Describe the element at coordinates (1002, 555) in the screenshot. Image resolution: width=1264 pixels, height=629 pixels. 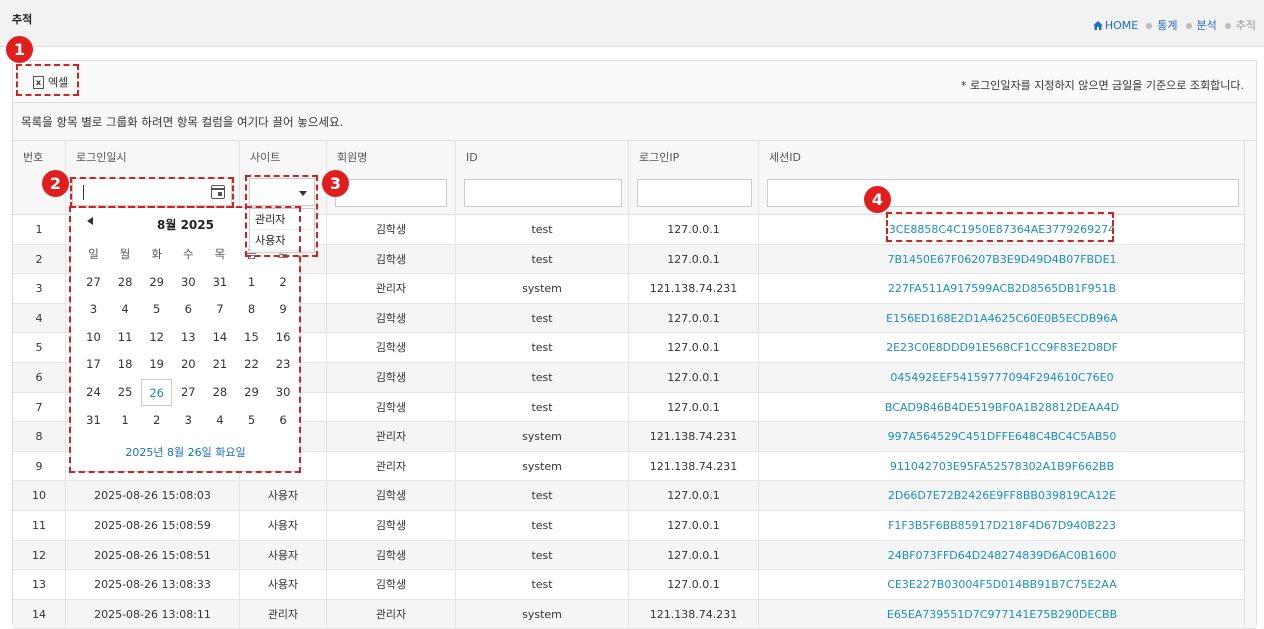
I see `cell-session-id: 24BF073FFD64D248274839D6AC0B1600` at that location.